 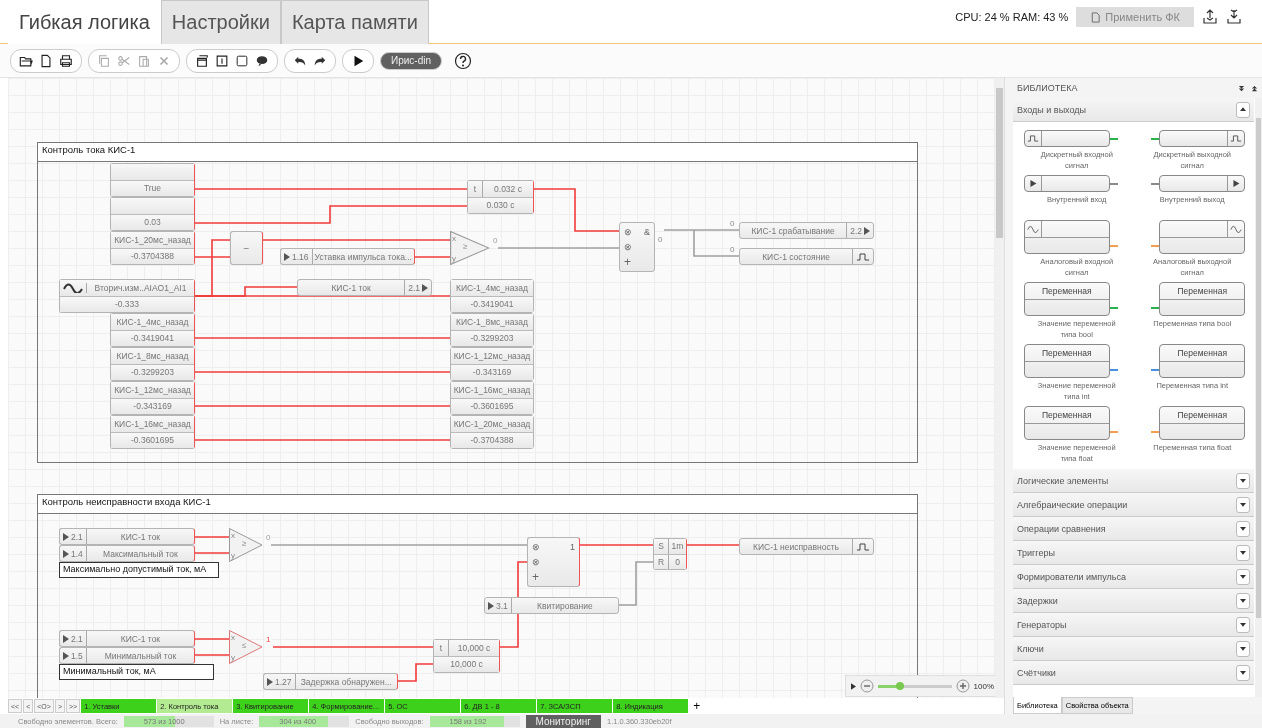 I want to click on library-section-header: Логические элементы, so click(x=1133, y=481).